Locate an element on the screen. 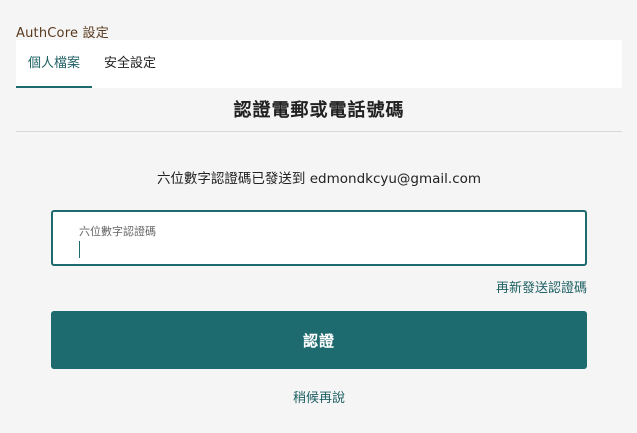  later-link: 稍候再說 is located at coordinates (319, 396).